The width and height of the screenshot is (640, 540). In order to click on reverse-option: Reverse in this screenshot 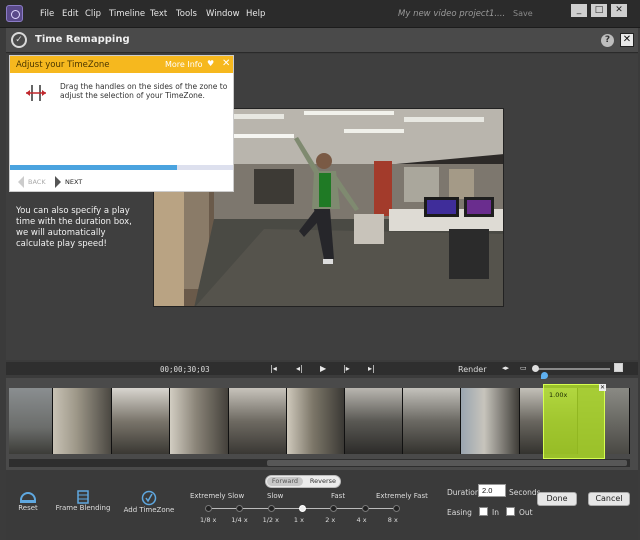, I will do `click(323, 481)`.